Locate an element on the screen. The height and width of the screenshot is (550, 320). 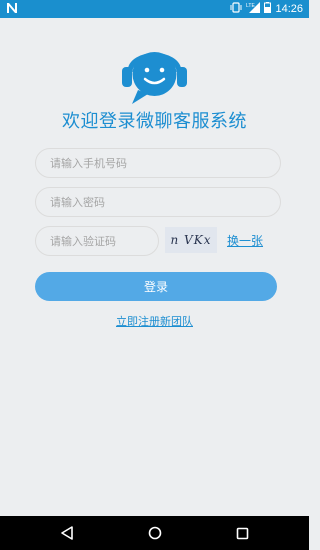
status-bar: LTE 14:26 is located at coordinates (154, 9).